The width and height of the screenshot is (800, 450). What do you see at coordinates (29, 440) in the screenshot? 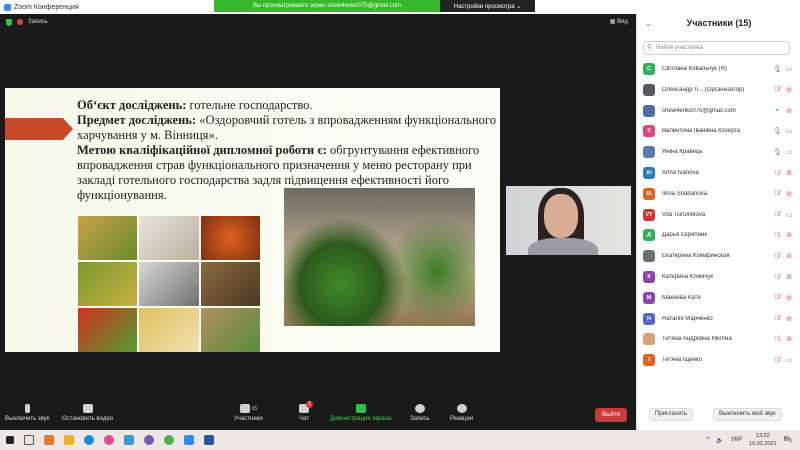
I see `task-view-icon` at bounding box center [29, 440].